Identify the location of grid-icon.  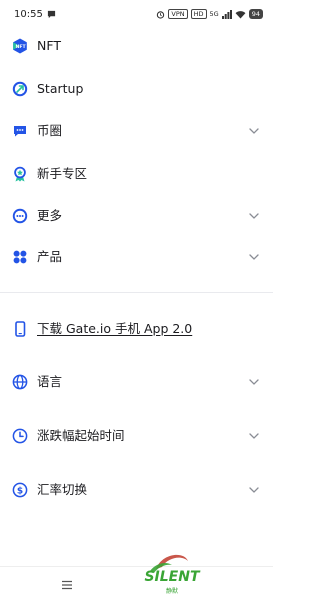
(20, 257).